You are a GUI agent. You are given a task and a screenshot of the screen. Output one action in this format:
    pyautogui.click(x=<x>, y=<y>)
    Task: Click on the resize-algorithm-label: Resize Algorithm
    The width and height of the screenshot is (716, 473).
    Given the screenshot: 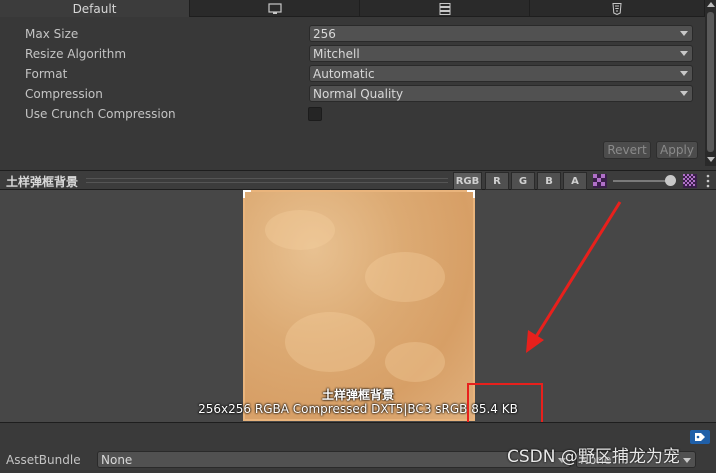 What is the action you would take?
    pyautogui.click(x=76, y=54)
    